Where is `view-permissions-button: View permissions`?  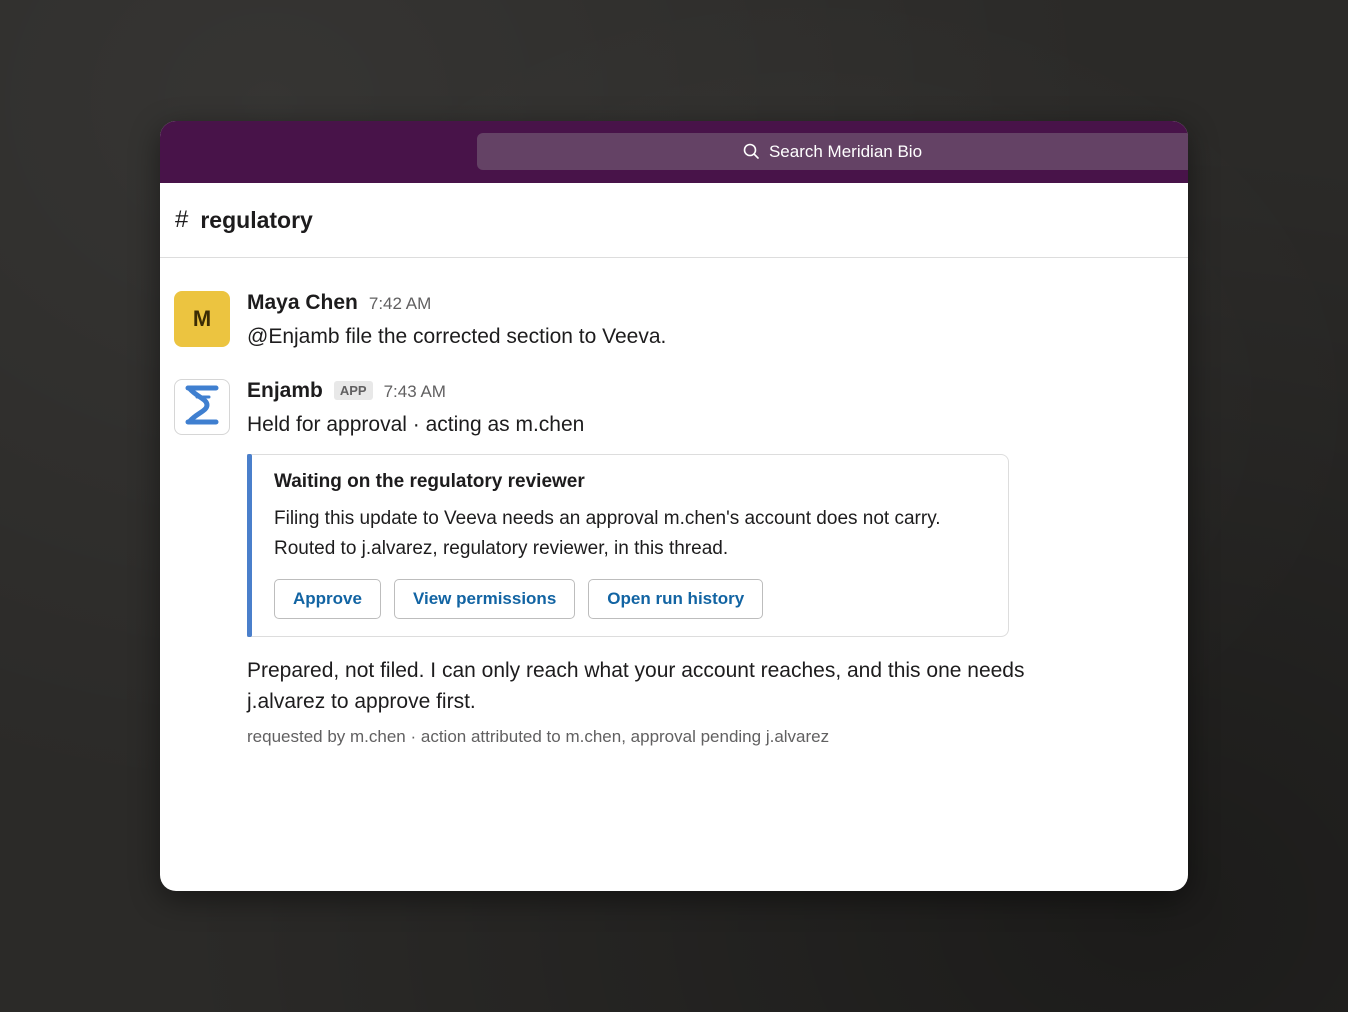 view-permissions-button: View permissions is located at coordinates (484, 599).